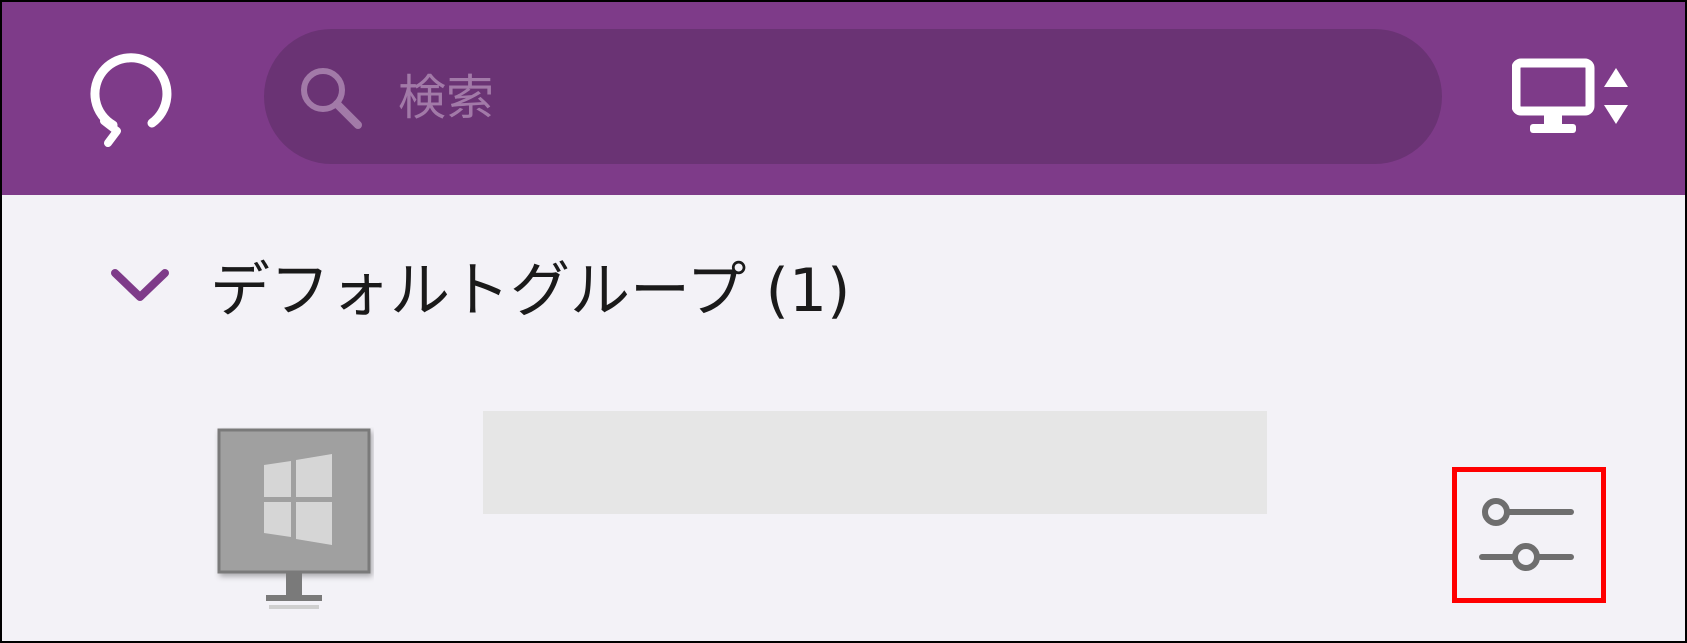 This screenshot has width=1687, height=643. I want to click on group-header: デフォルトグループ (1), so click(480, 285).